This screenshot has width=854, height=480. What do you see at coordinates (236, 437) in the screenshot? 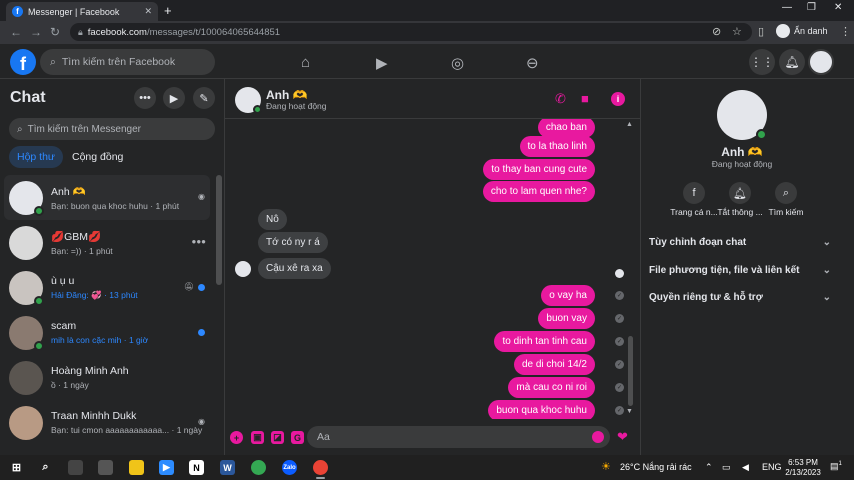
I see `more-actions-plus-icon: +` at bounding box center [236, 437].